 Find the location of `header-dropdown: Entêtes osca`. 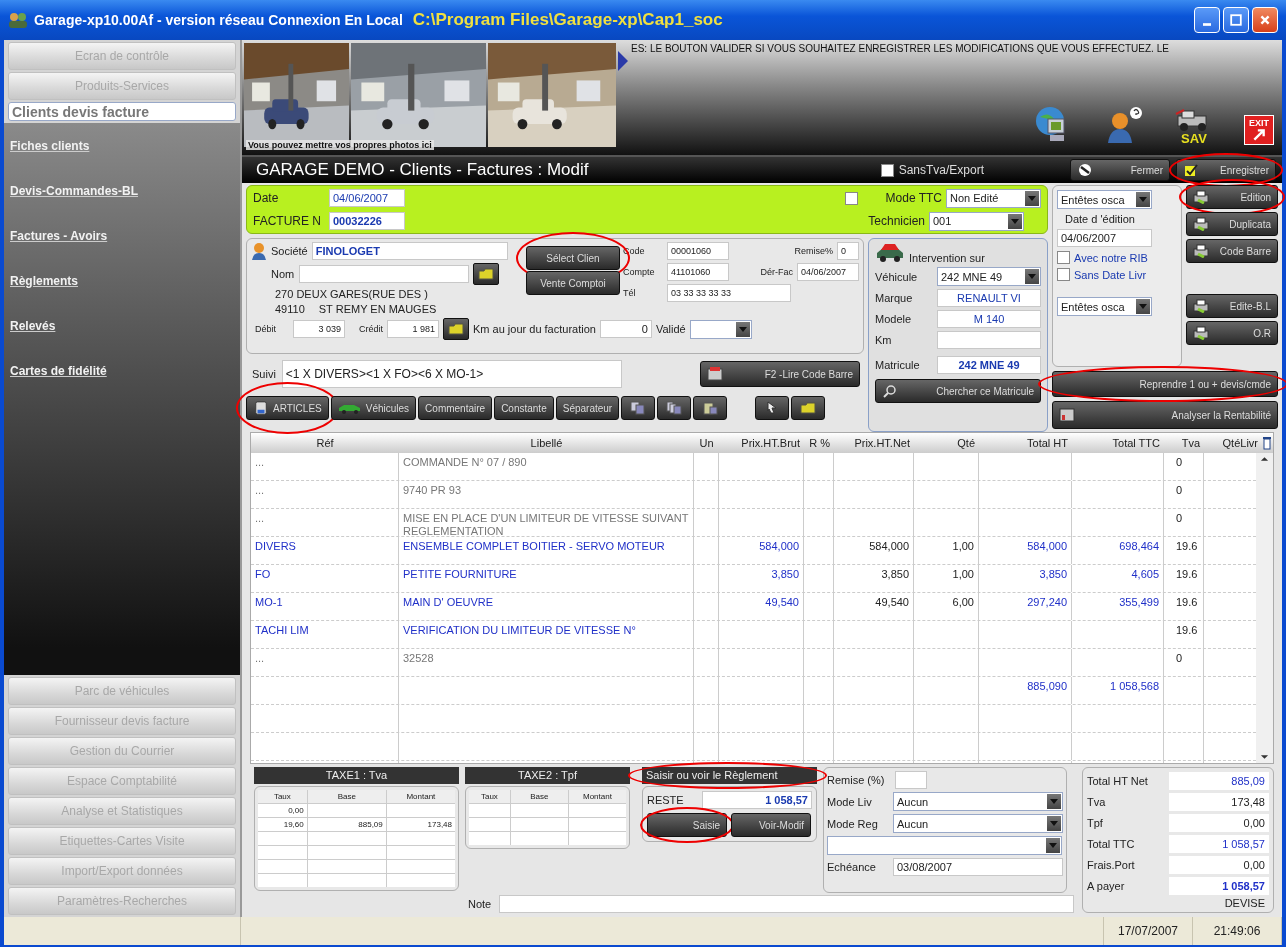

header-dropdown: Entêtes osca is located at coordinates (1104, 199).